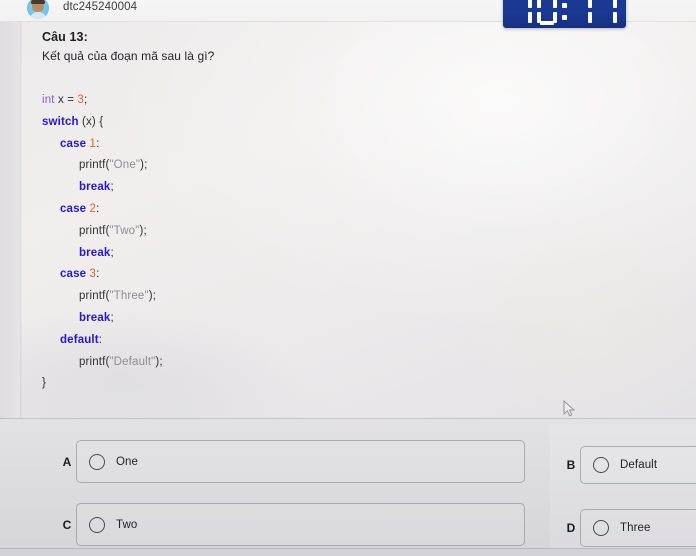  I want to click on option-c-box: Two, so click(300, 524).